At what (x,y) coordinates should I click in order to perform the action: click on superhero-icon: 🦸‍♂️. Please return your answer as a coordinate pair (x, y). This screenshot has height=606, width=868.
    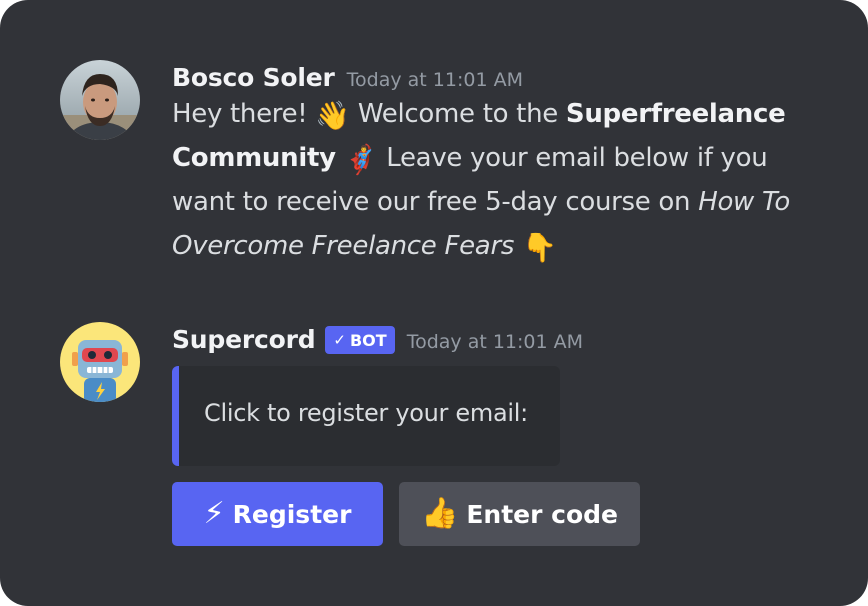
    Looking at the image, I should click on (361, 159).